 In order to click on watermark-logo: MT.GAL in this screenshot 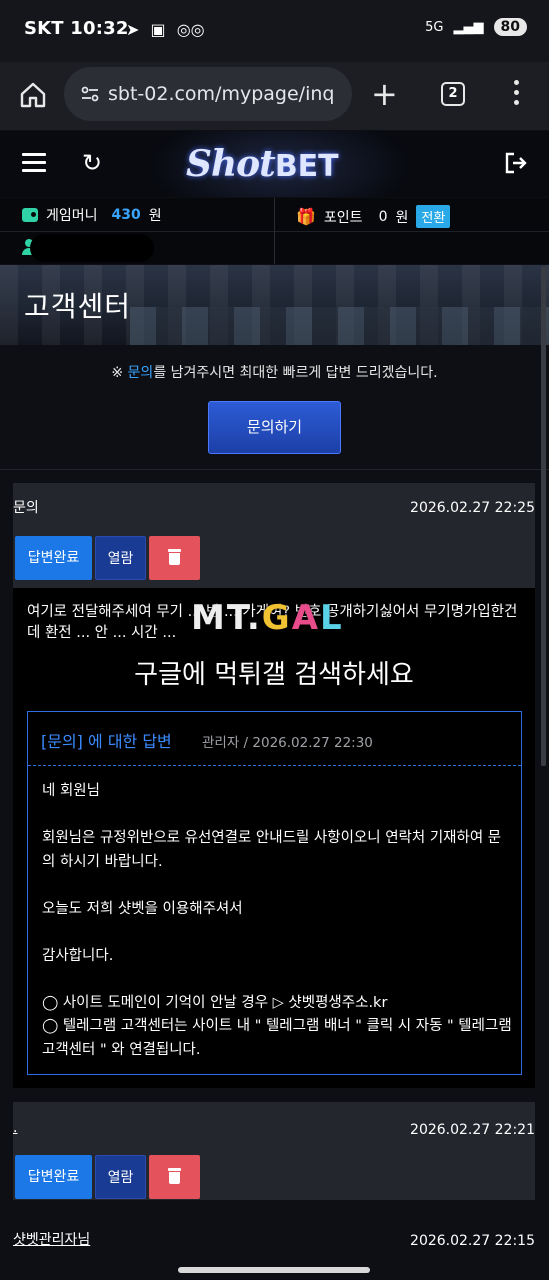, I will do `click(267, 618)`.